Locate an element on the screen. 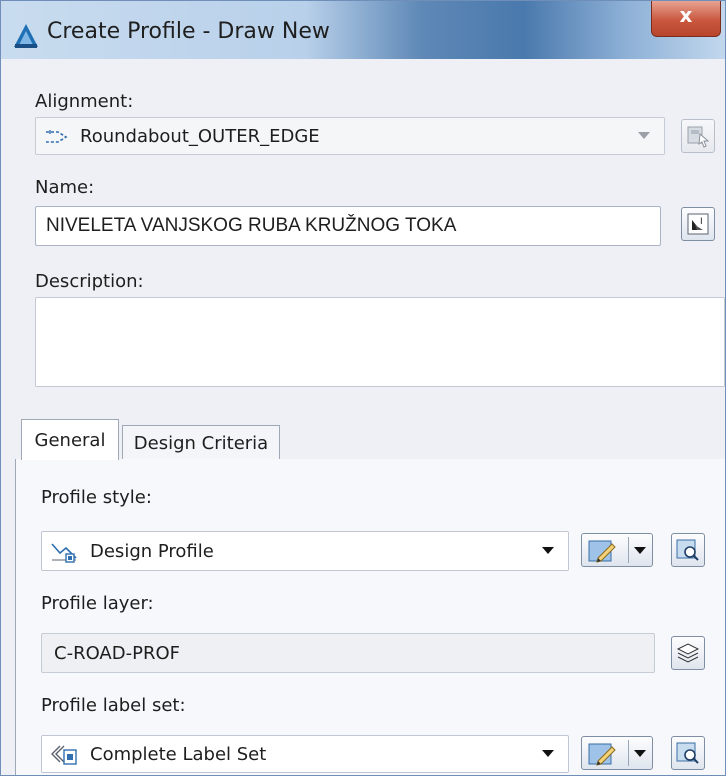  tab-design-criteria-label: Design Criteria is located at coordinates (201, 443).